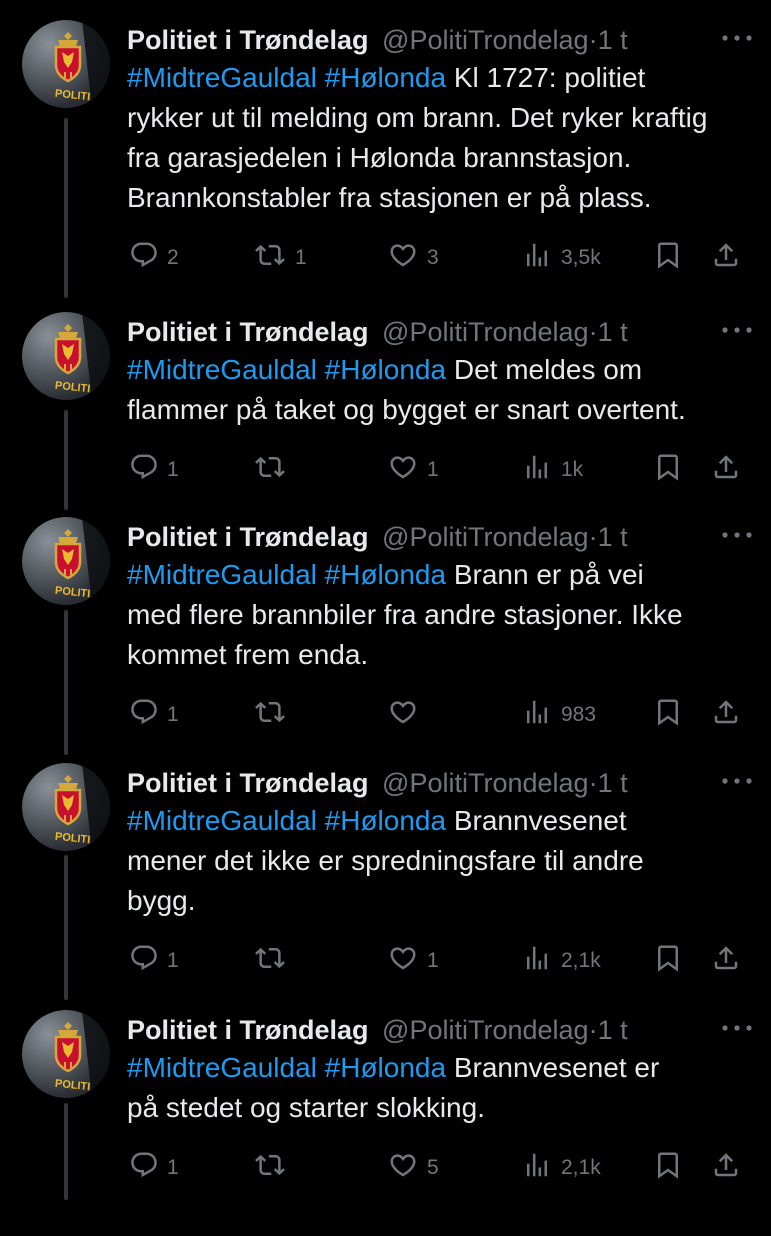 The height and width of the screenshot is (1236, 771). What do you see at coordinates (553, 1067) in the screenshot?
I see `tweet-text: Brannvesenet er` at bounding box center [553, 1067].